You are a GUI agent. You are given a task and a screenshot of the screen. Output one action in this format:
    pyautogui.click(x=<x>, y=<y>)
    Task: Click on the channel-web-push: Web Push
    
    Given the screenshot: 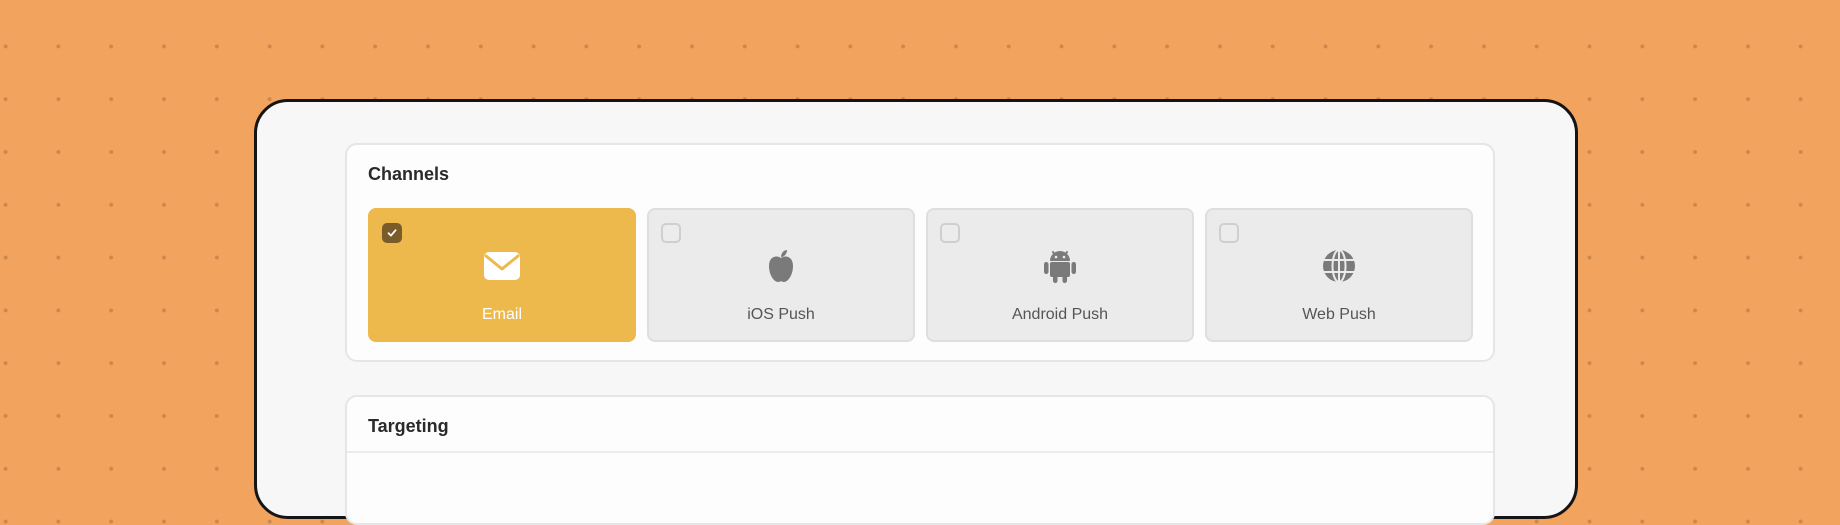 What is the action you would take?
    pyautogui.click(x=1339, y=275)
    